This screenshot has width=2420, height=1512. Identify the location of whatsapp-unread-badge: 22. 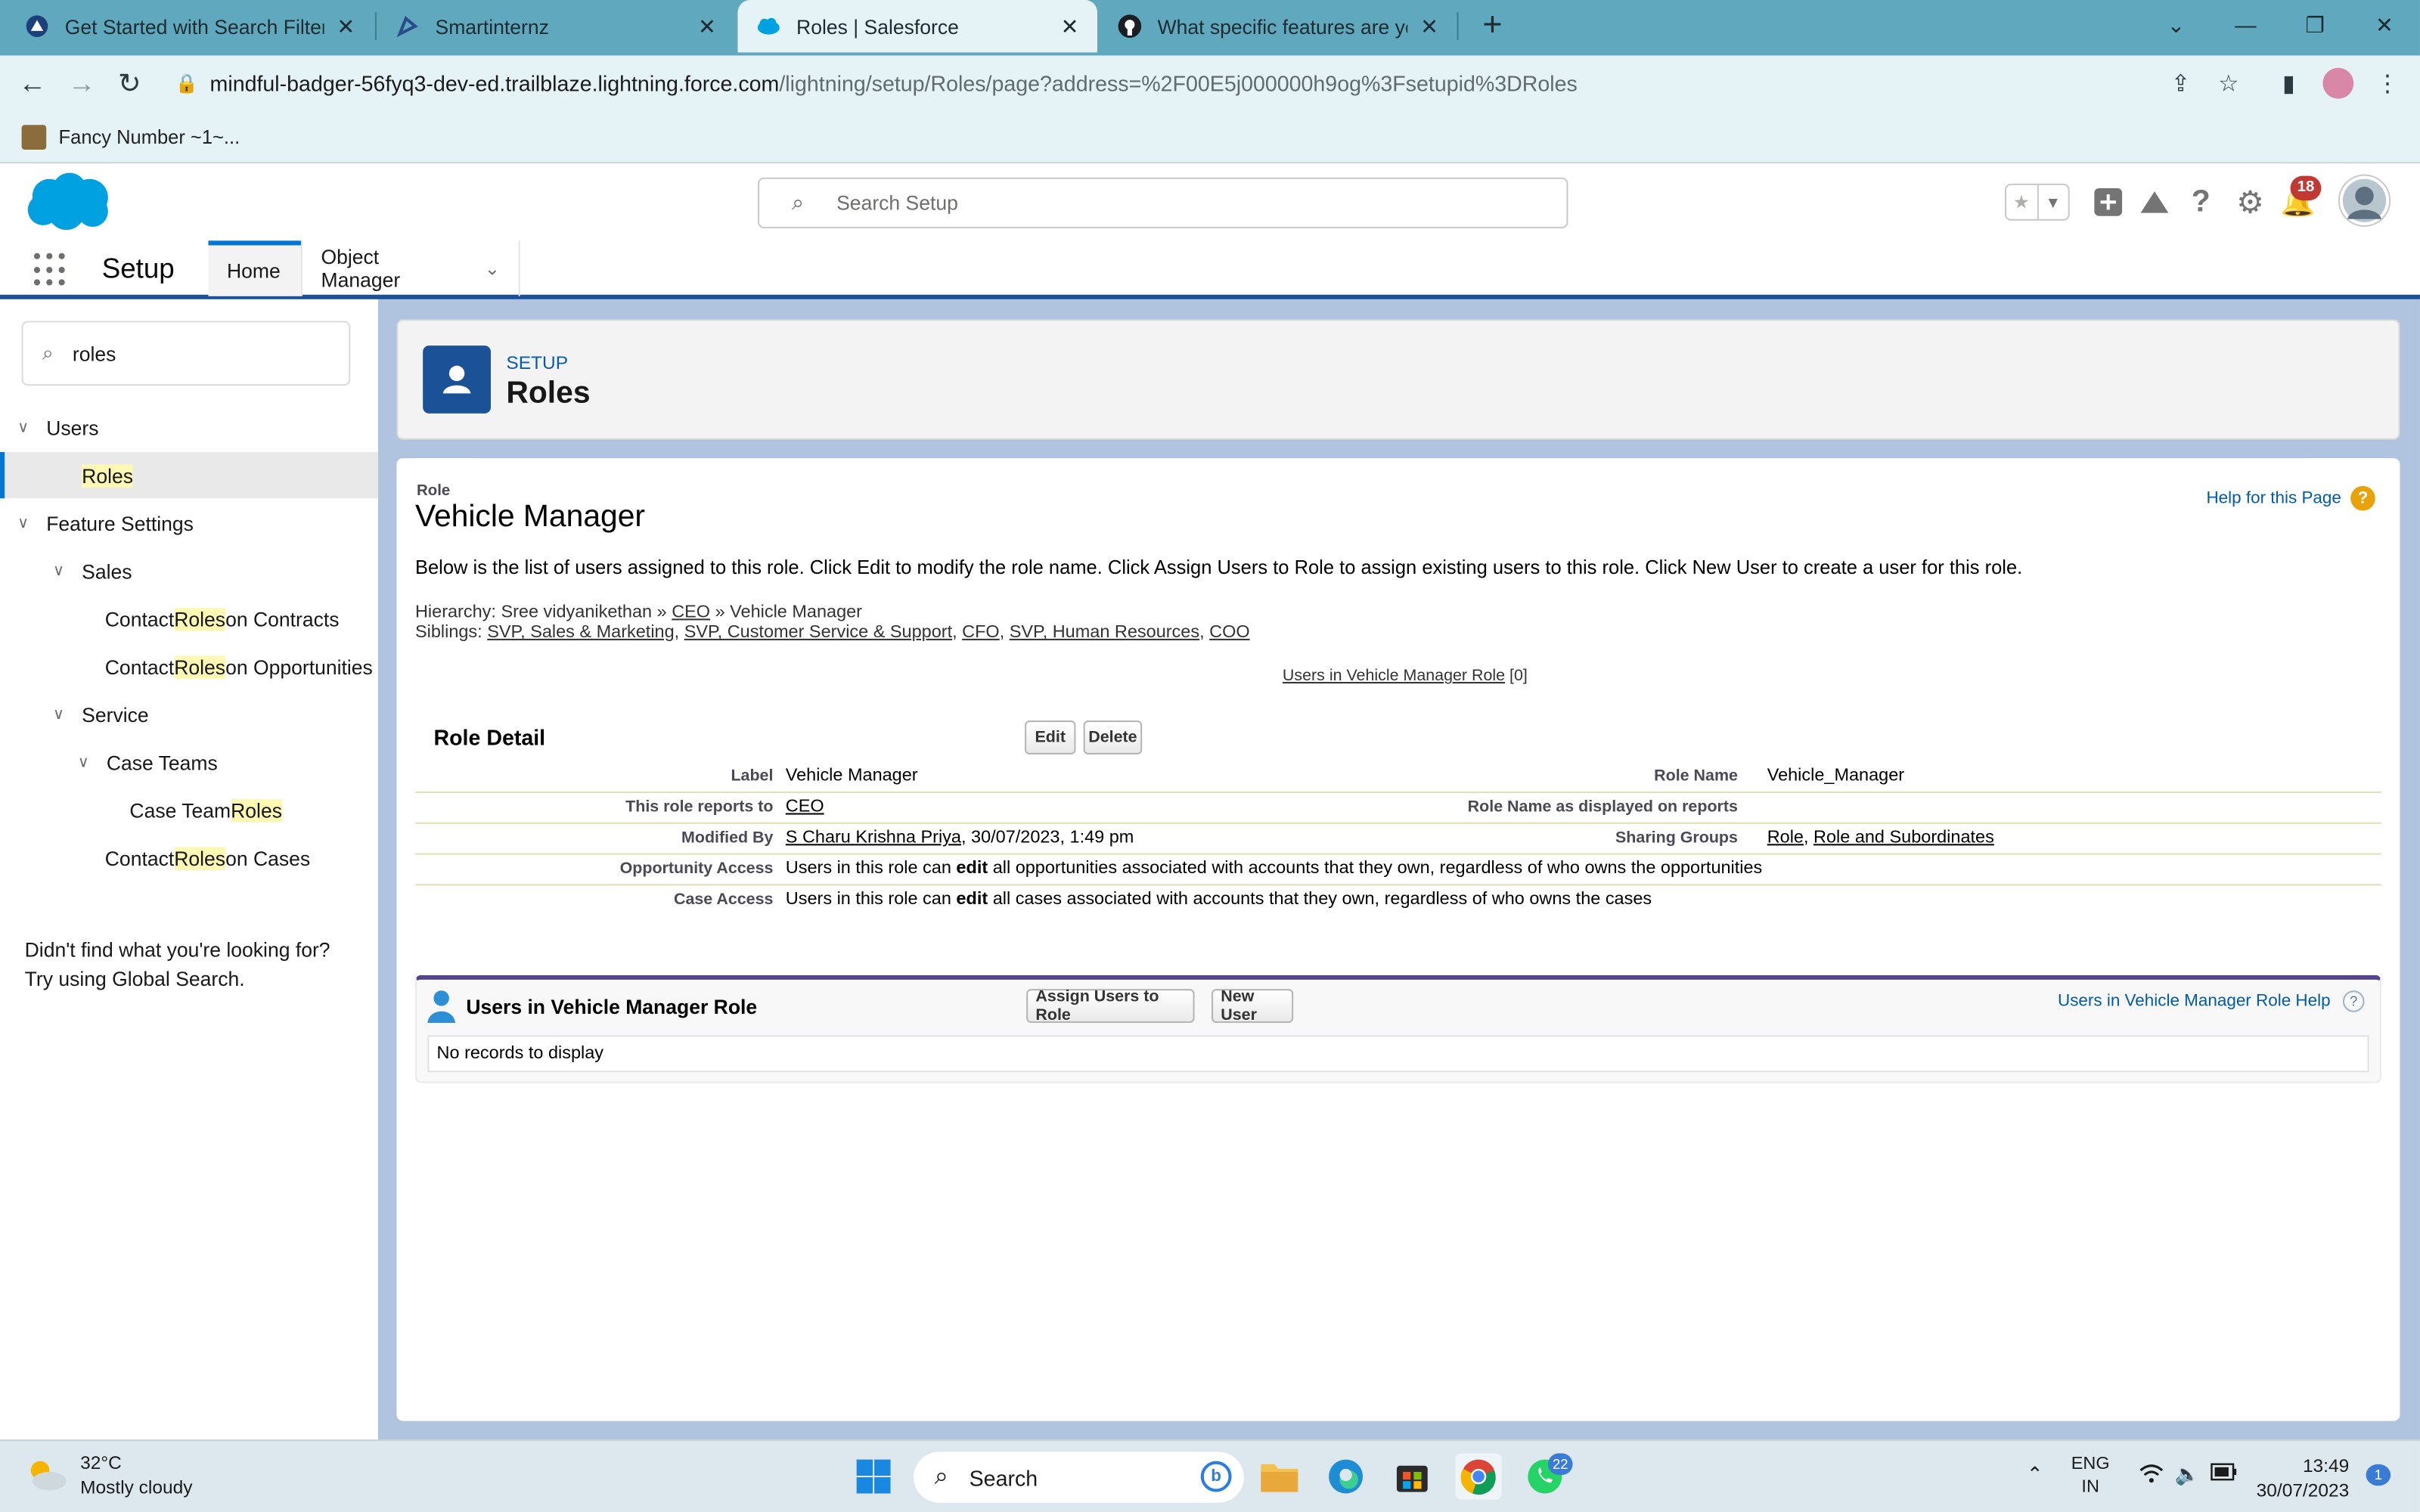
(1560, 1464).